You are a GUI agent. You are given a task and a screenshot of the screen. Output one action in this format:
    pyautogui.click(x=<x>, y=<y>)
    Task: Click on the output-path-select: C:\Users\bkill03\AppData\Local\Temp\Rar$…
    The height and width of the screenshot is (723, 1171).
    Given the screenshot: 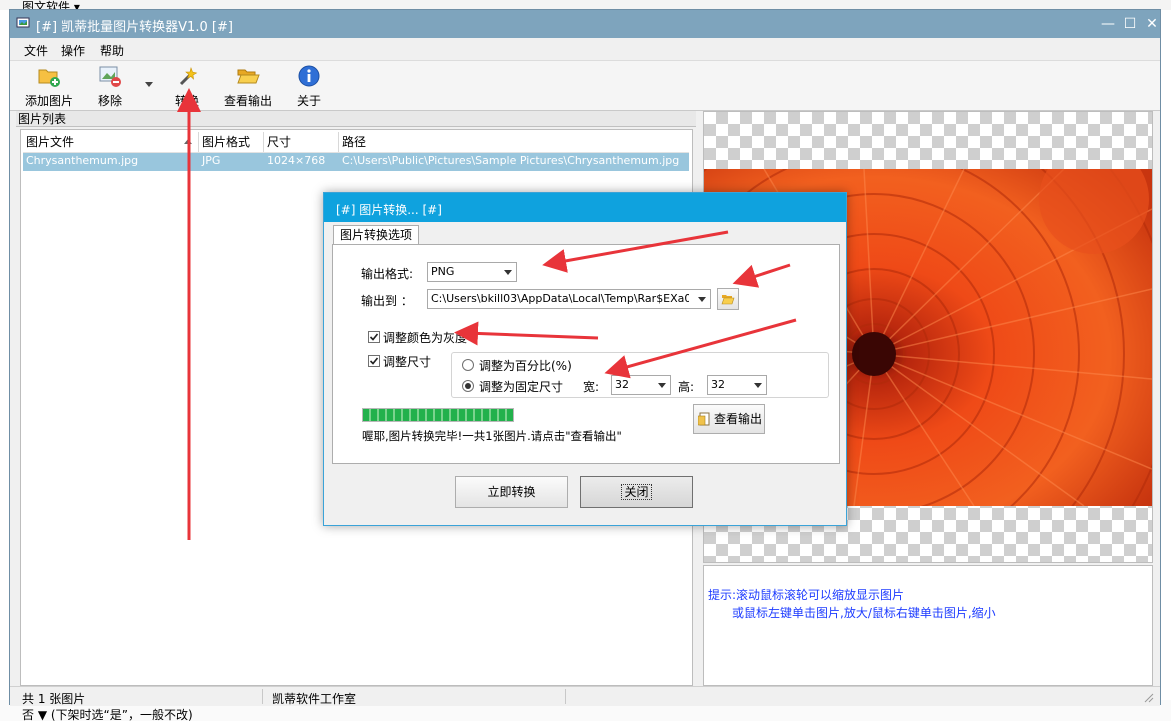 What is the action you would take?
    pyautogui.click(x=569, y=299)
    